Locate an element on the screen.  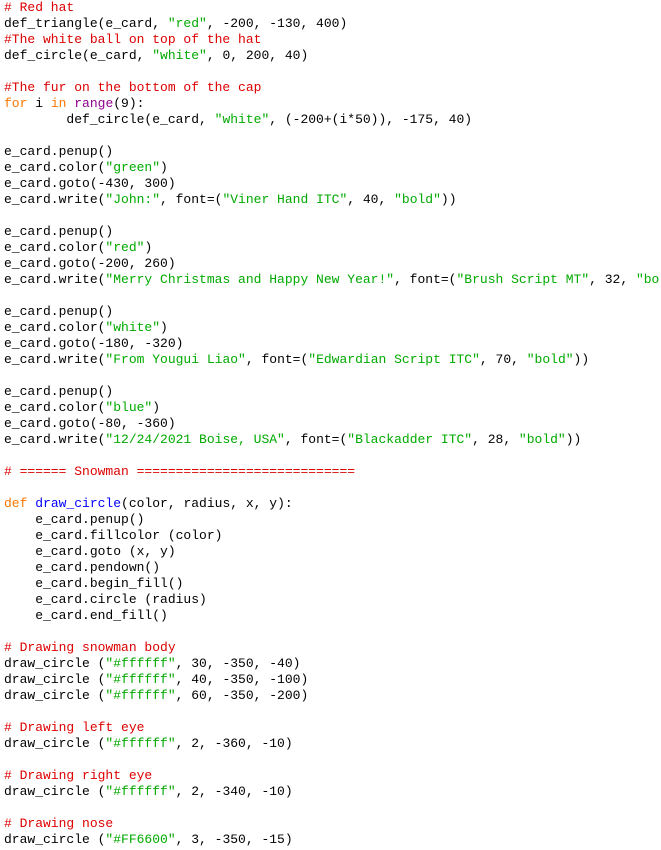
code-text: e_card.goto(-430, 300) is located at coordinates (90, 183).